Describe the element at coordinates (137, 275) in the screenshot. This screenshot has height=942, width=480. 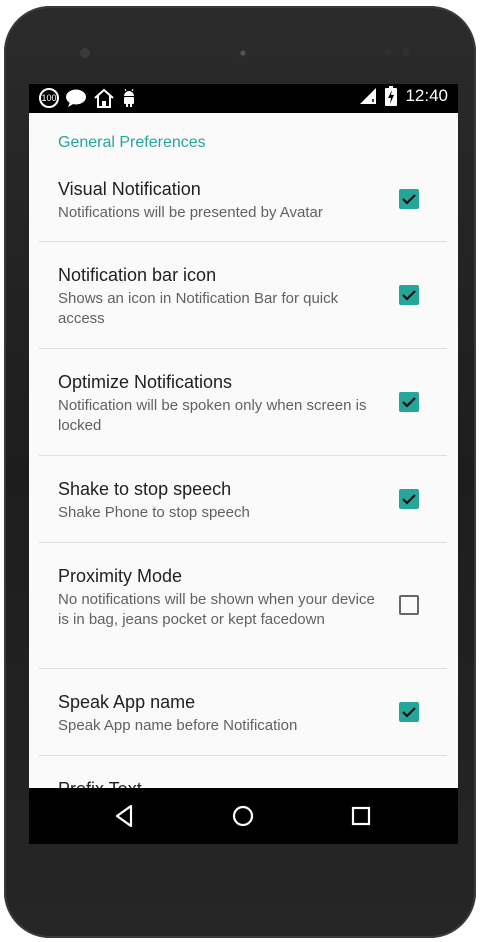
I see `pref-title: Notification bar icon` at that location.